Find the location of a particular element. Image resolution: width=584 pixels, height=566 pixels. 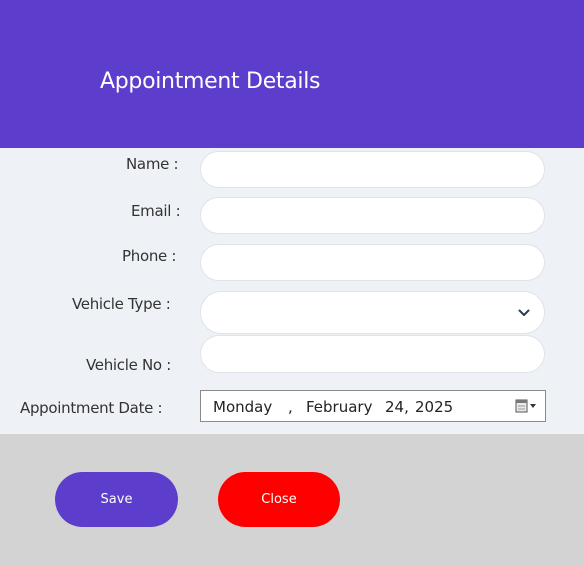

date-year: 2025 is located at coordinates (434, 407).